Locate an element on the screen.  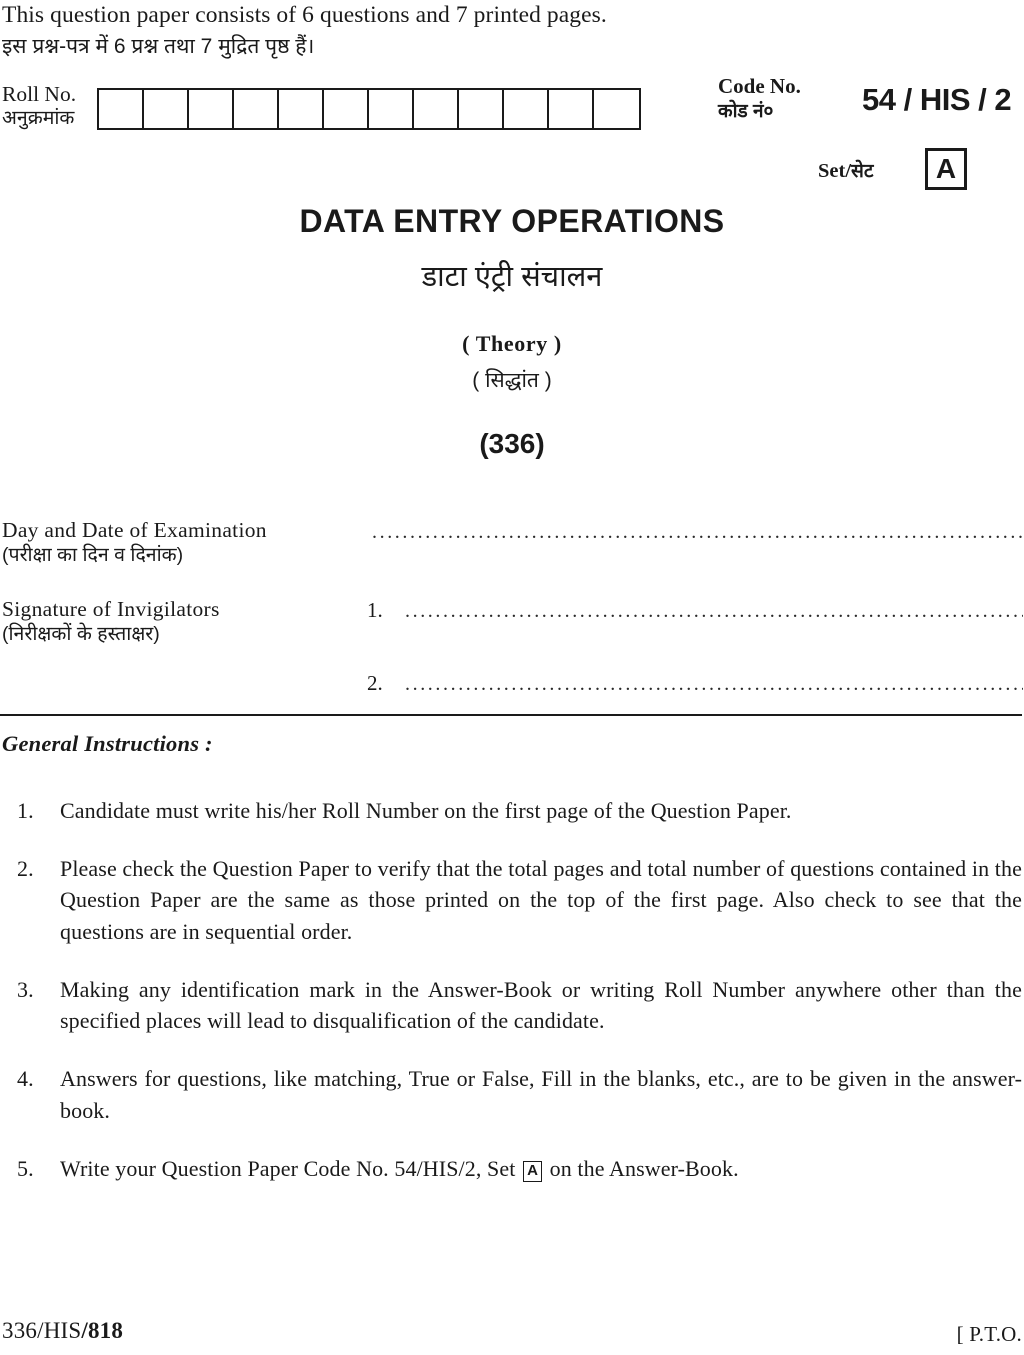
signature-number-1: 1. is located at coordinates (375, 610).